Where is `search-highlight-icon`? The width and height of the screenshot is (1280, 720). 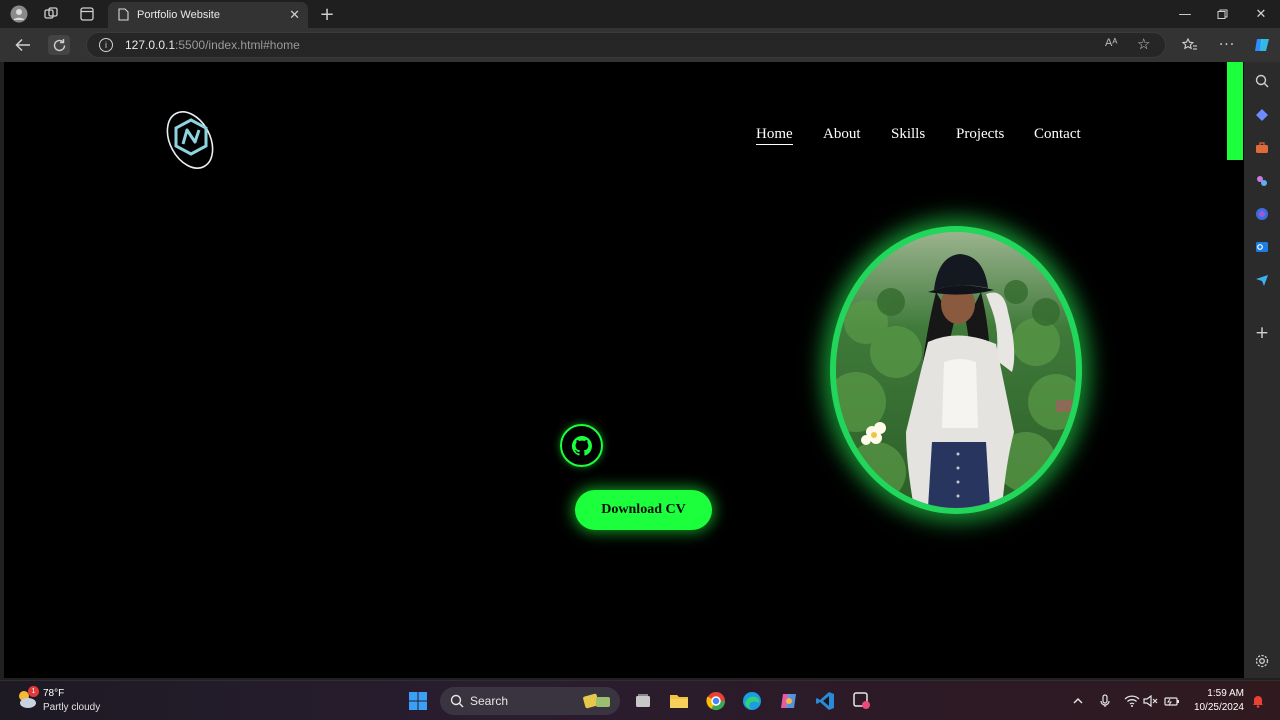
search-highlight-icon is located at coordinates (596, 701).